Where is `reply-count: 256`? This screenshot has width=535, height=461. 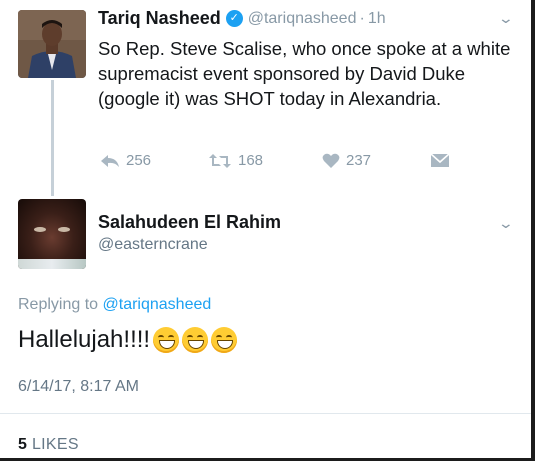 reply-count: 256 is located at coordinates (139, 160).